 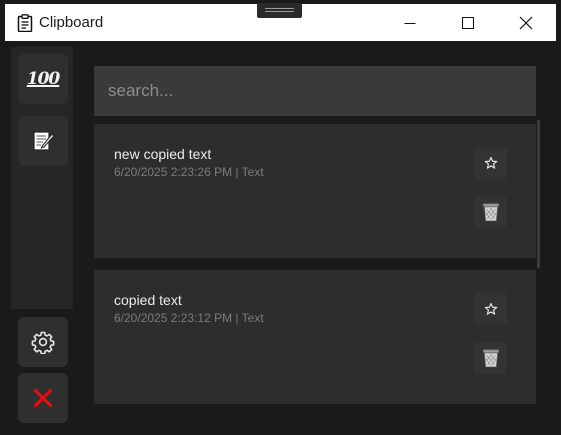 I want to click on minimize-icon, so click(x=410, y=23).